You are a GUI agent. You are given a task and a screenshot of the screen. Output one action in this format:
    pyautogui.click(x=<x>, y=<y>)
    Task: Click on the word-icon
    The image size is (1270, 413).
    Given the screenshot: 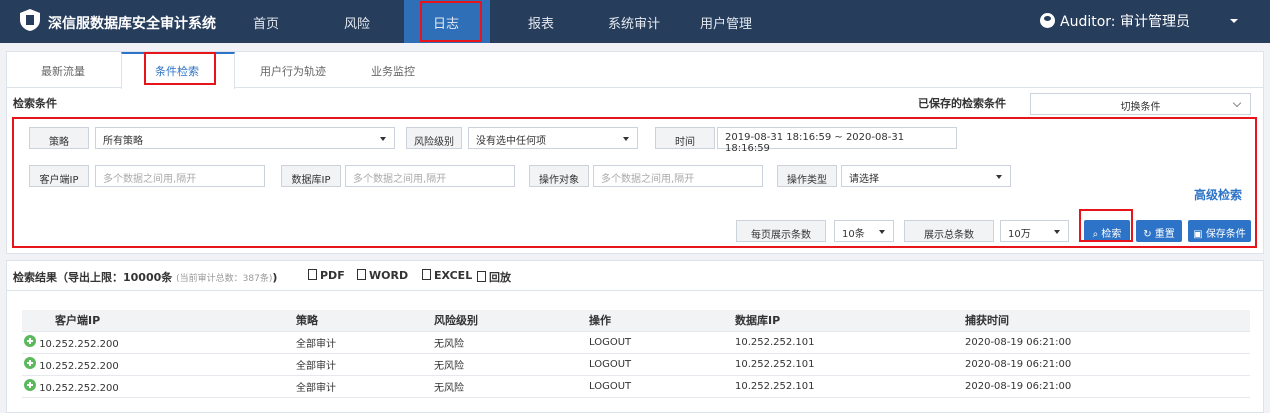 What is the action you would take?
    pyautogui.click(x=361, y=274)
    